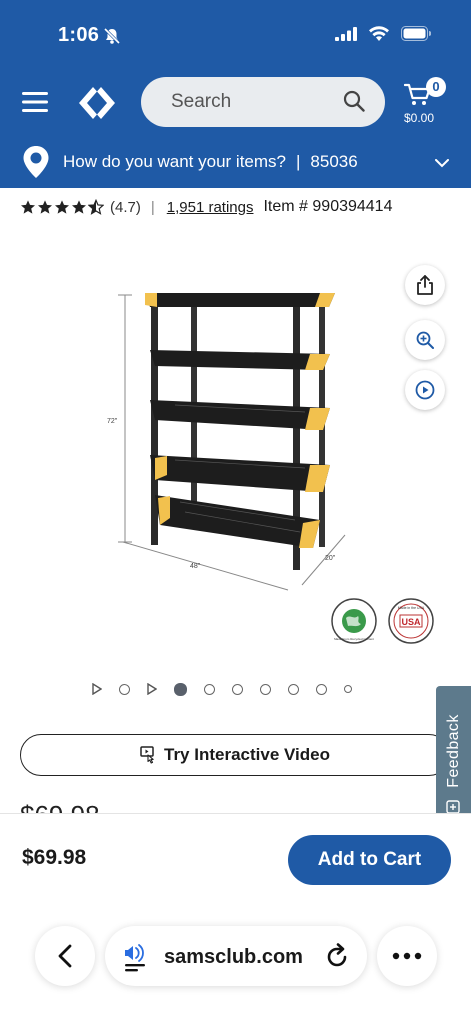 This screenshot has width=471, height=1020. I want to click on width-dimension-label: 48", so click(195, 566).